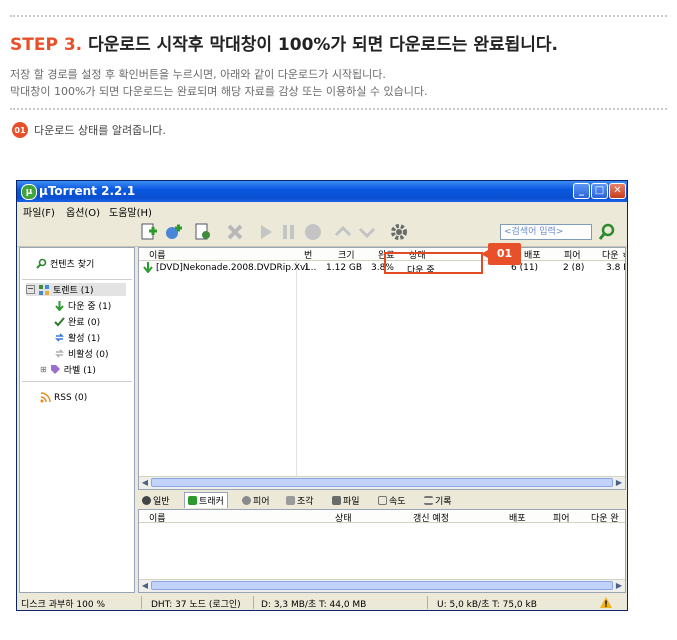  I want to click on sidebar-label-torrents: 토렌트 (1), so click(73, 291).